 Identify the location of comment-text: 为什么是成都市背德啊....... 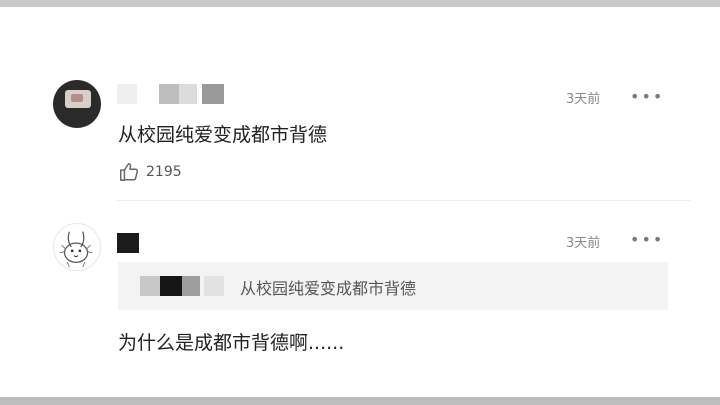
(231, 343).